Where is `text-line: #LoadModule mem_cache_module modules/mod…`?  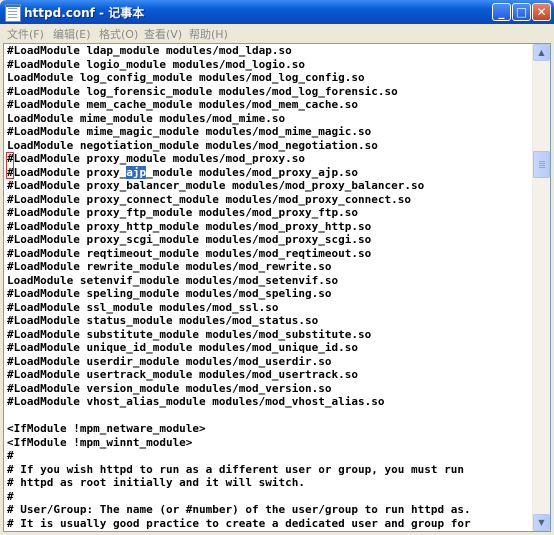
text-line: #LoadModule mem_cache_module modules/mod… is located at coordinates (182, 104).